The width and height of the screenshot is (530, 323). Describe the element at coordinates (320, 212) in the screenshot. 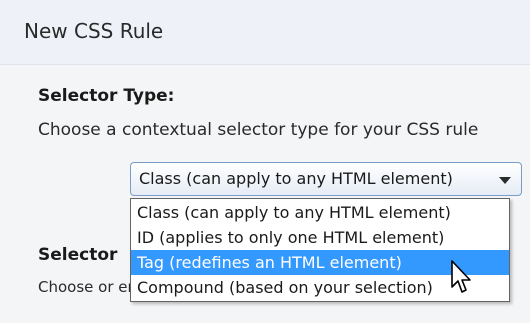

I see `option-class: Class (can apply to any HTML element)` at that location.